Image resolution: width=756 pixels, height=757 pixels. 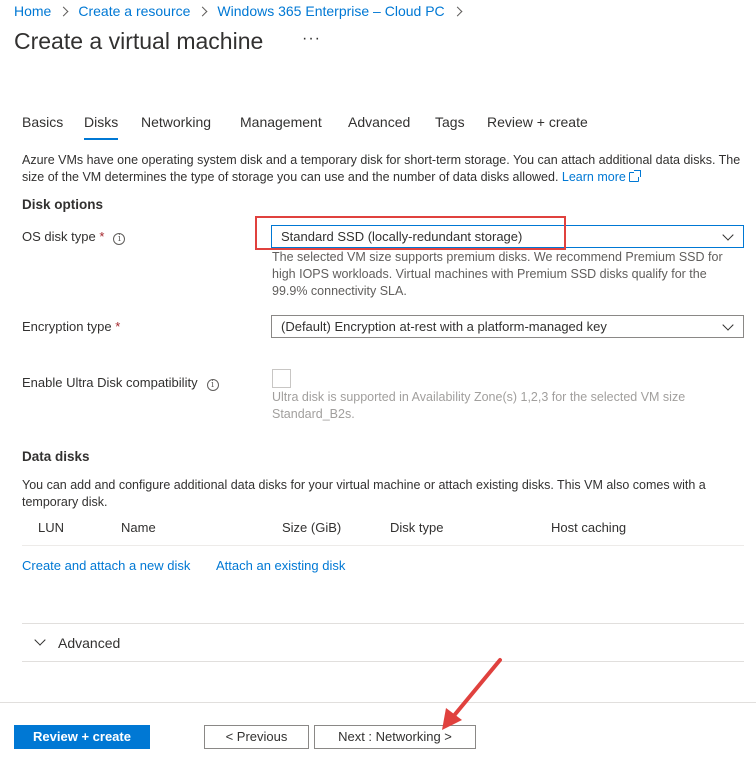 I want to click on active-tab-indicator, so click(x=101, y=139).